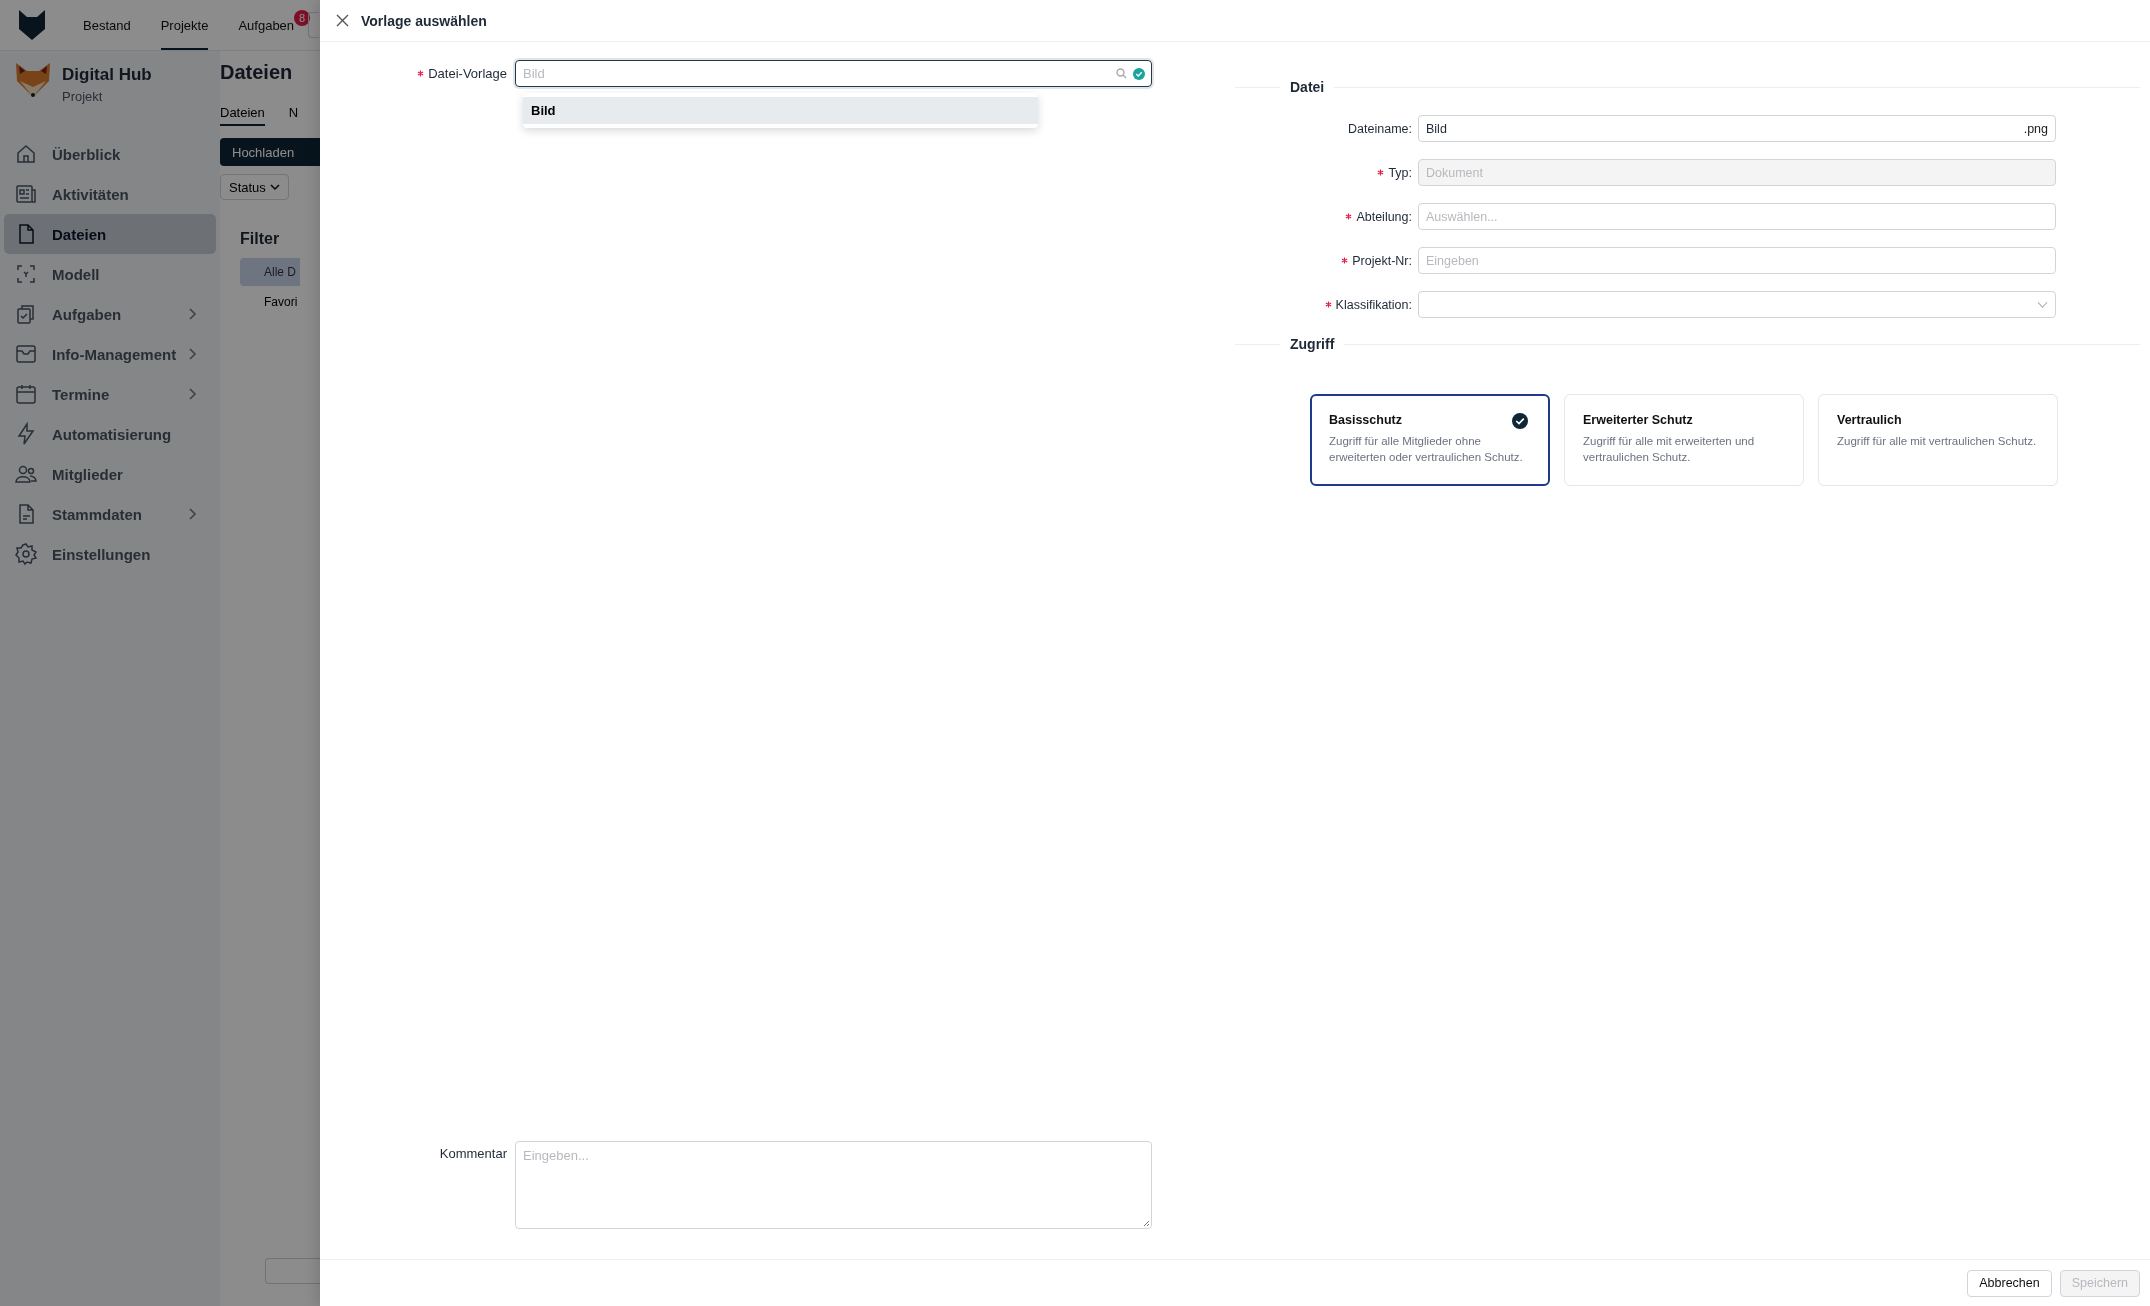 The image size is (2150, 1306). What do you see at coordinates (270, 302) in the screenshot?
I see `filter-item: Favori` at bounding box center [270, 302].